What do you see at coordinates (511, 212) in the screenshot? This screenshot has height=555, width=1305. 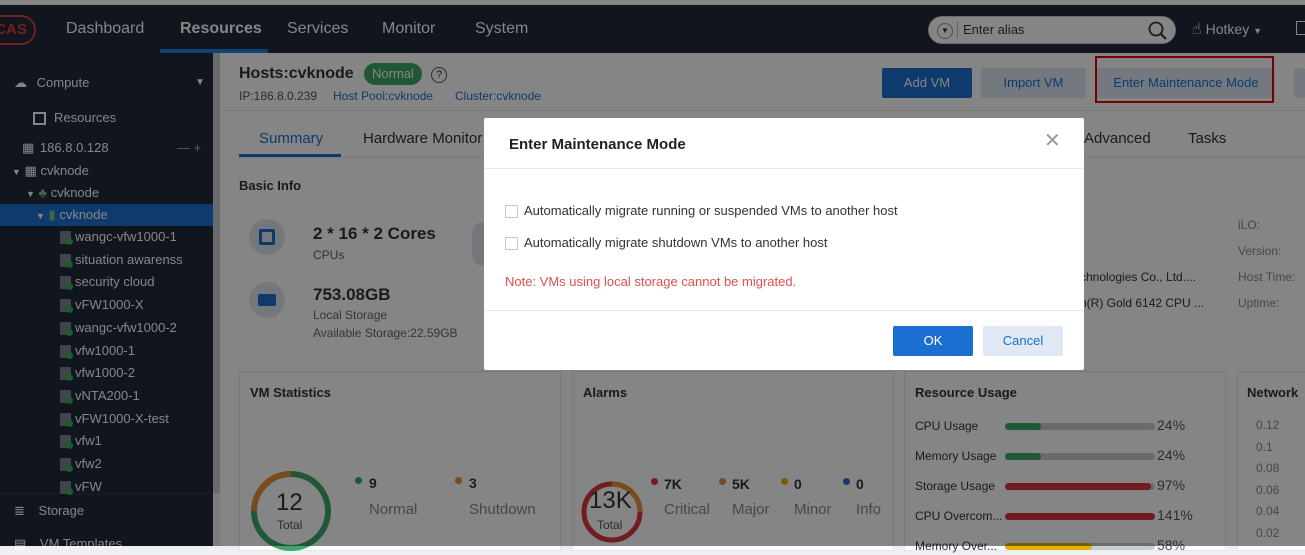 I see `migrate-running-checkbox` at bounding box center [511, 212].